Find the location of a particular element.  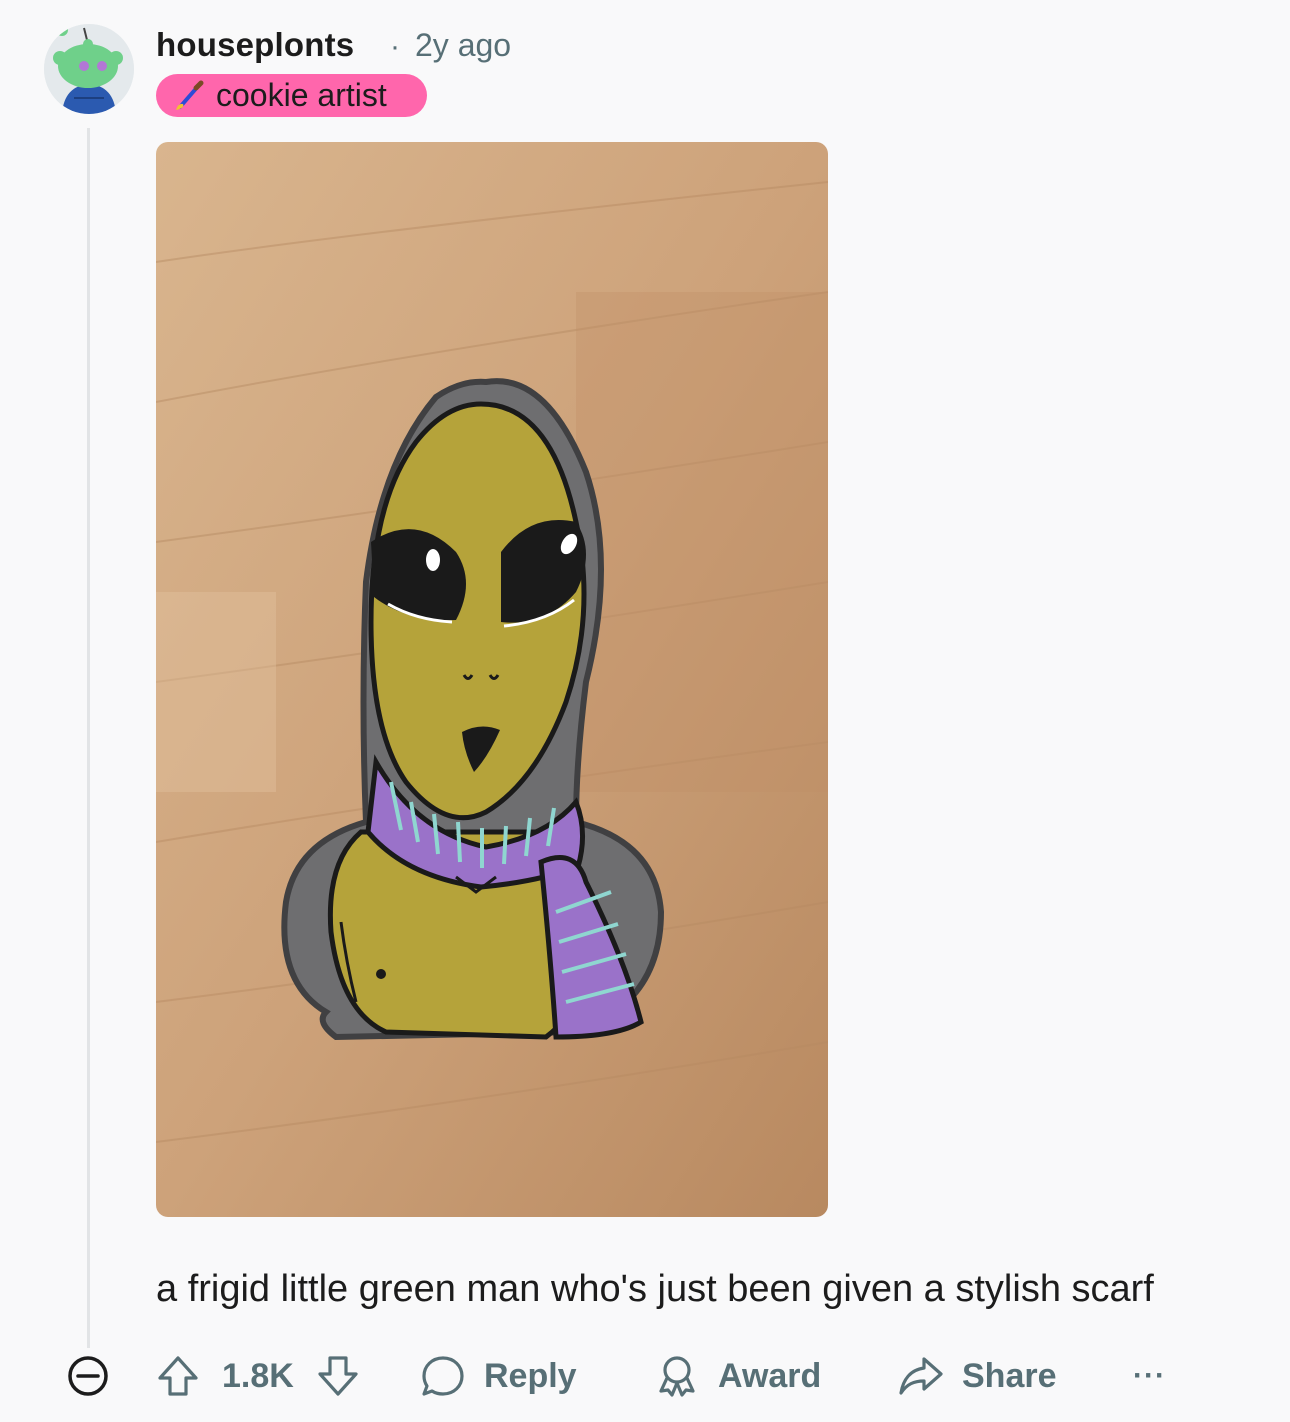

timestamp: 2y ago is located at coordinates (463, 45).